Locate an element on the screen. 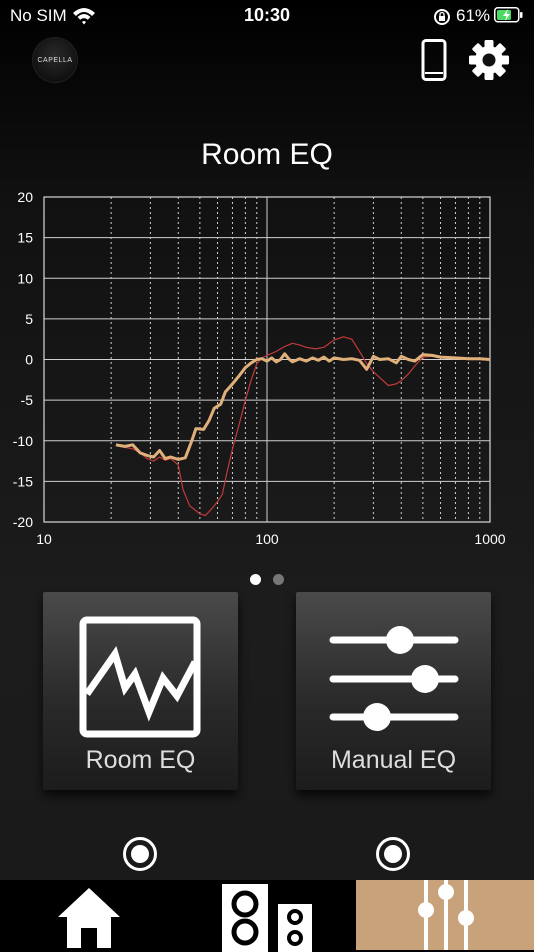 The width and height of the screenshot is (534, 952). y-tick-label: 15 is located at coordinates (25, 238).